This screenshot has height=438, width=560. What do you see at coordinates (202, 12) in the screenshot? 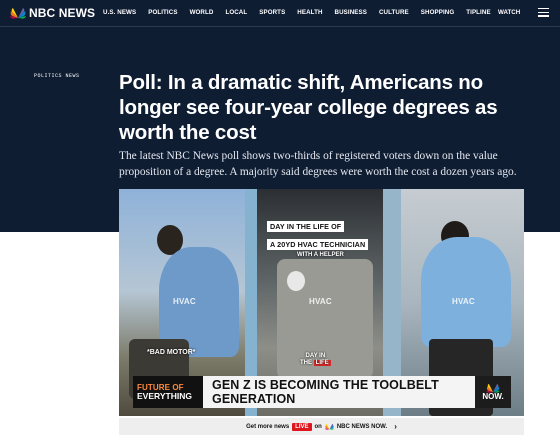
I see `nav-link-world: WORLD` at bounding box center [202, 12].